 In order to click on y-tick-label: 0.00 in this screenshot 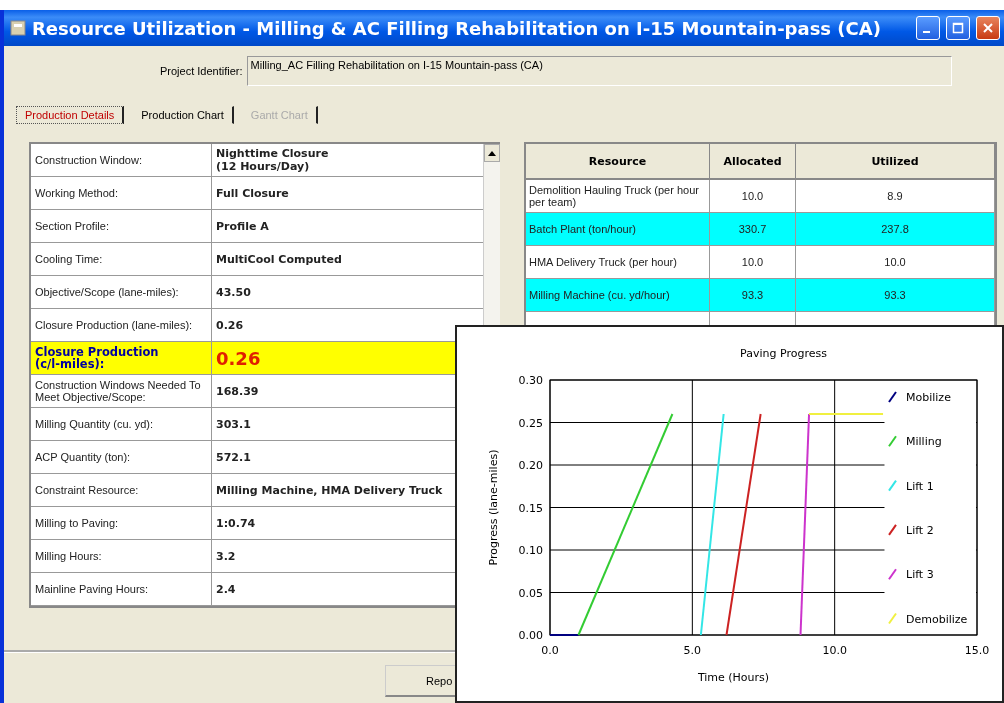, I will do `click(530, 635)`.